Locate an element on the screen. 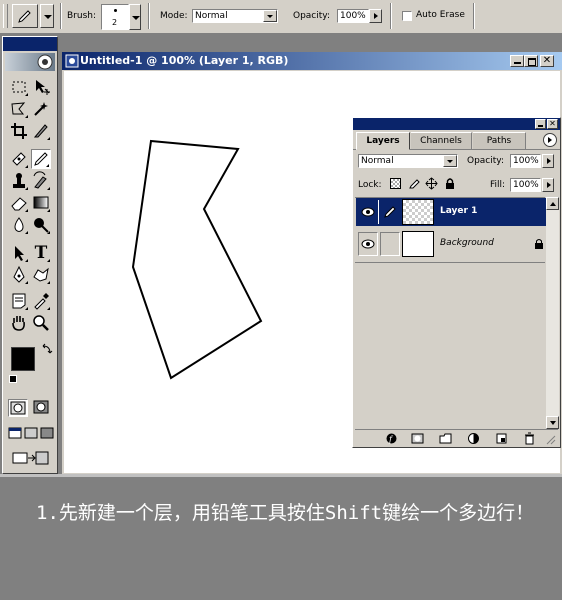 The width and height of the screenshot is (562, 600). imageready-icon is located at coordinates (30, 458).